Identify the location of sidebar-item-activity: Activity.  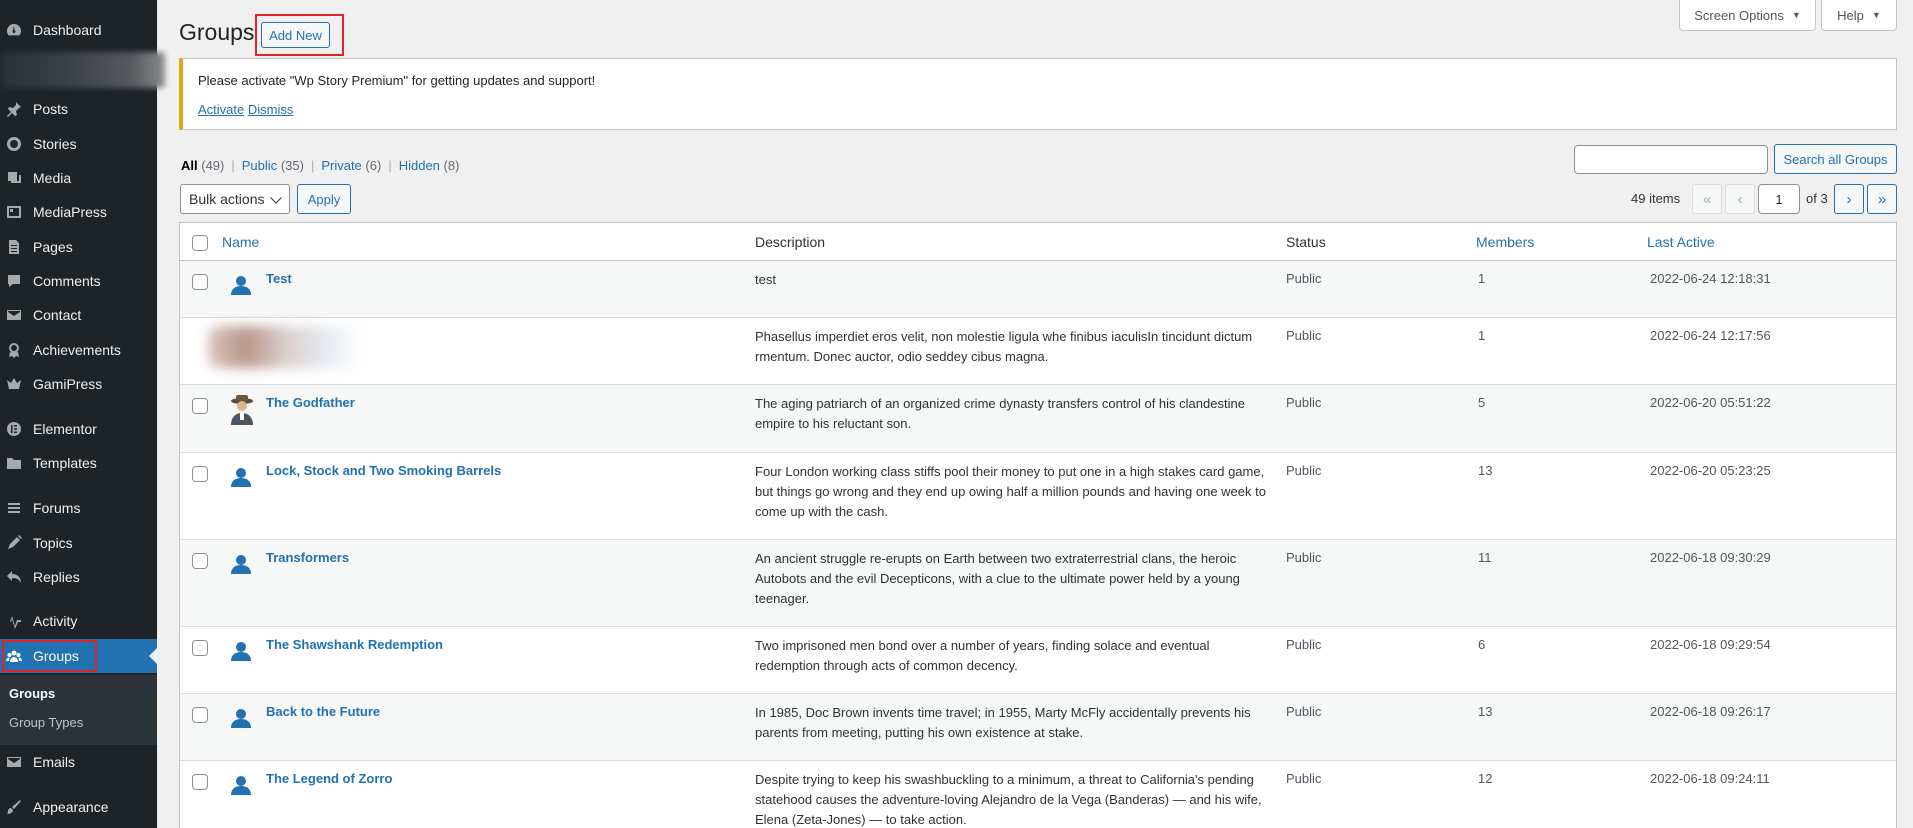
(78, 621).